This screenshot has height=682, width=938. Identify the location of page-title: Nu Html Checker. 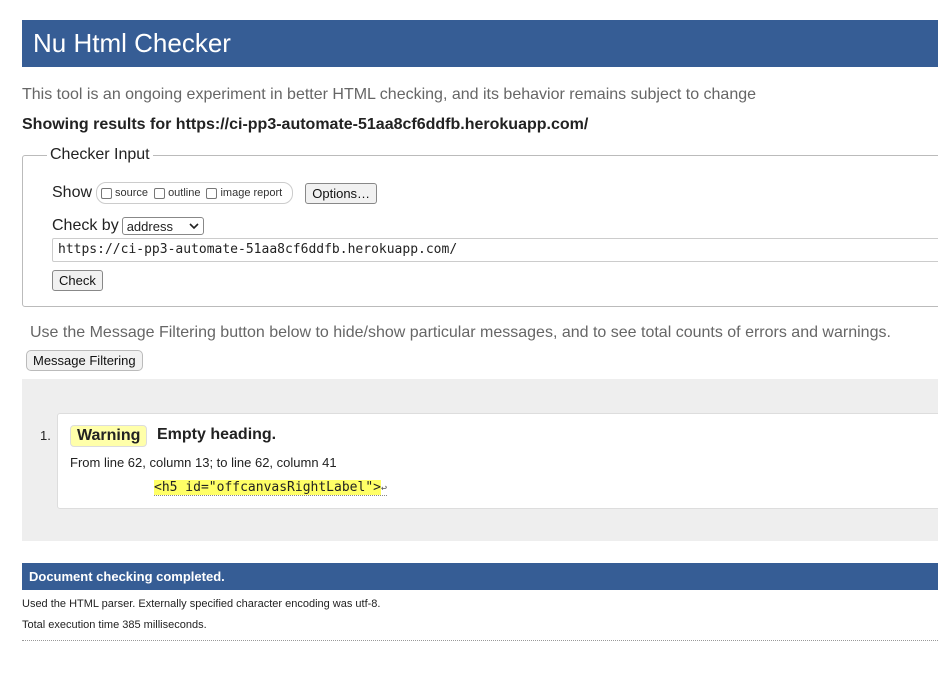
(132, 43).